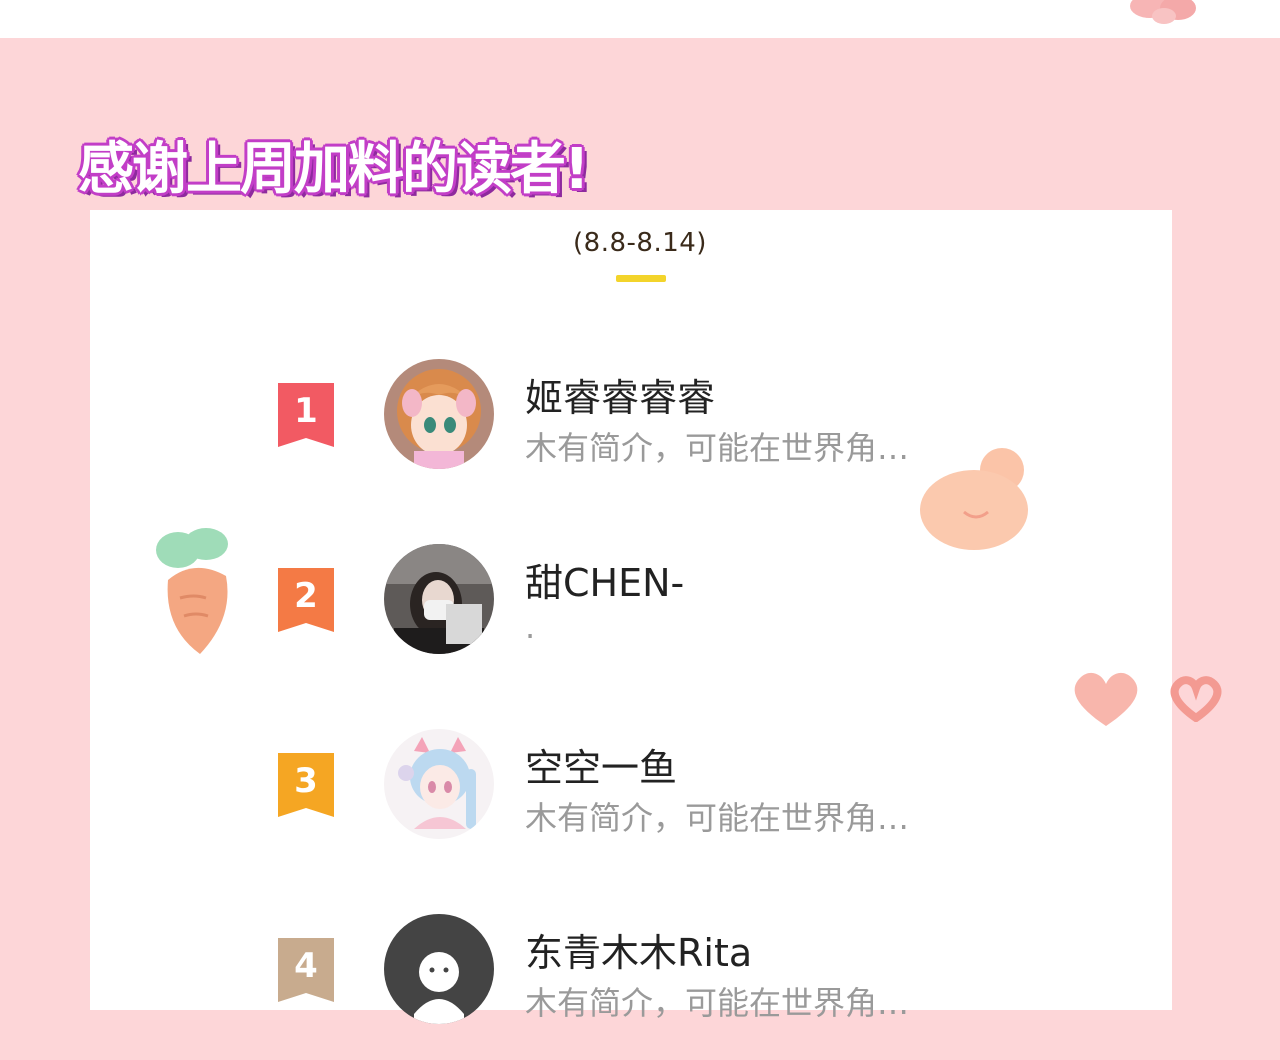 This screenshot has width=1280, height=1060. I want to click on username: 甜CHEN-, so click(604, 579).